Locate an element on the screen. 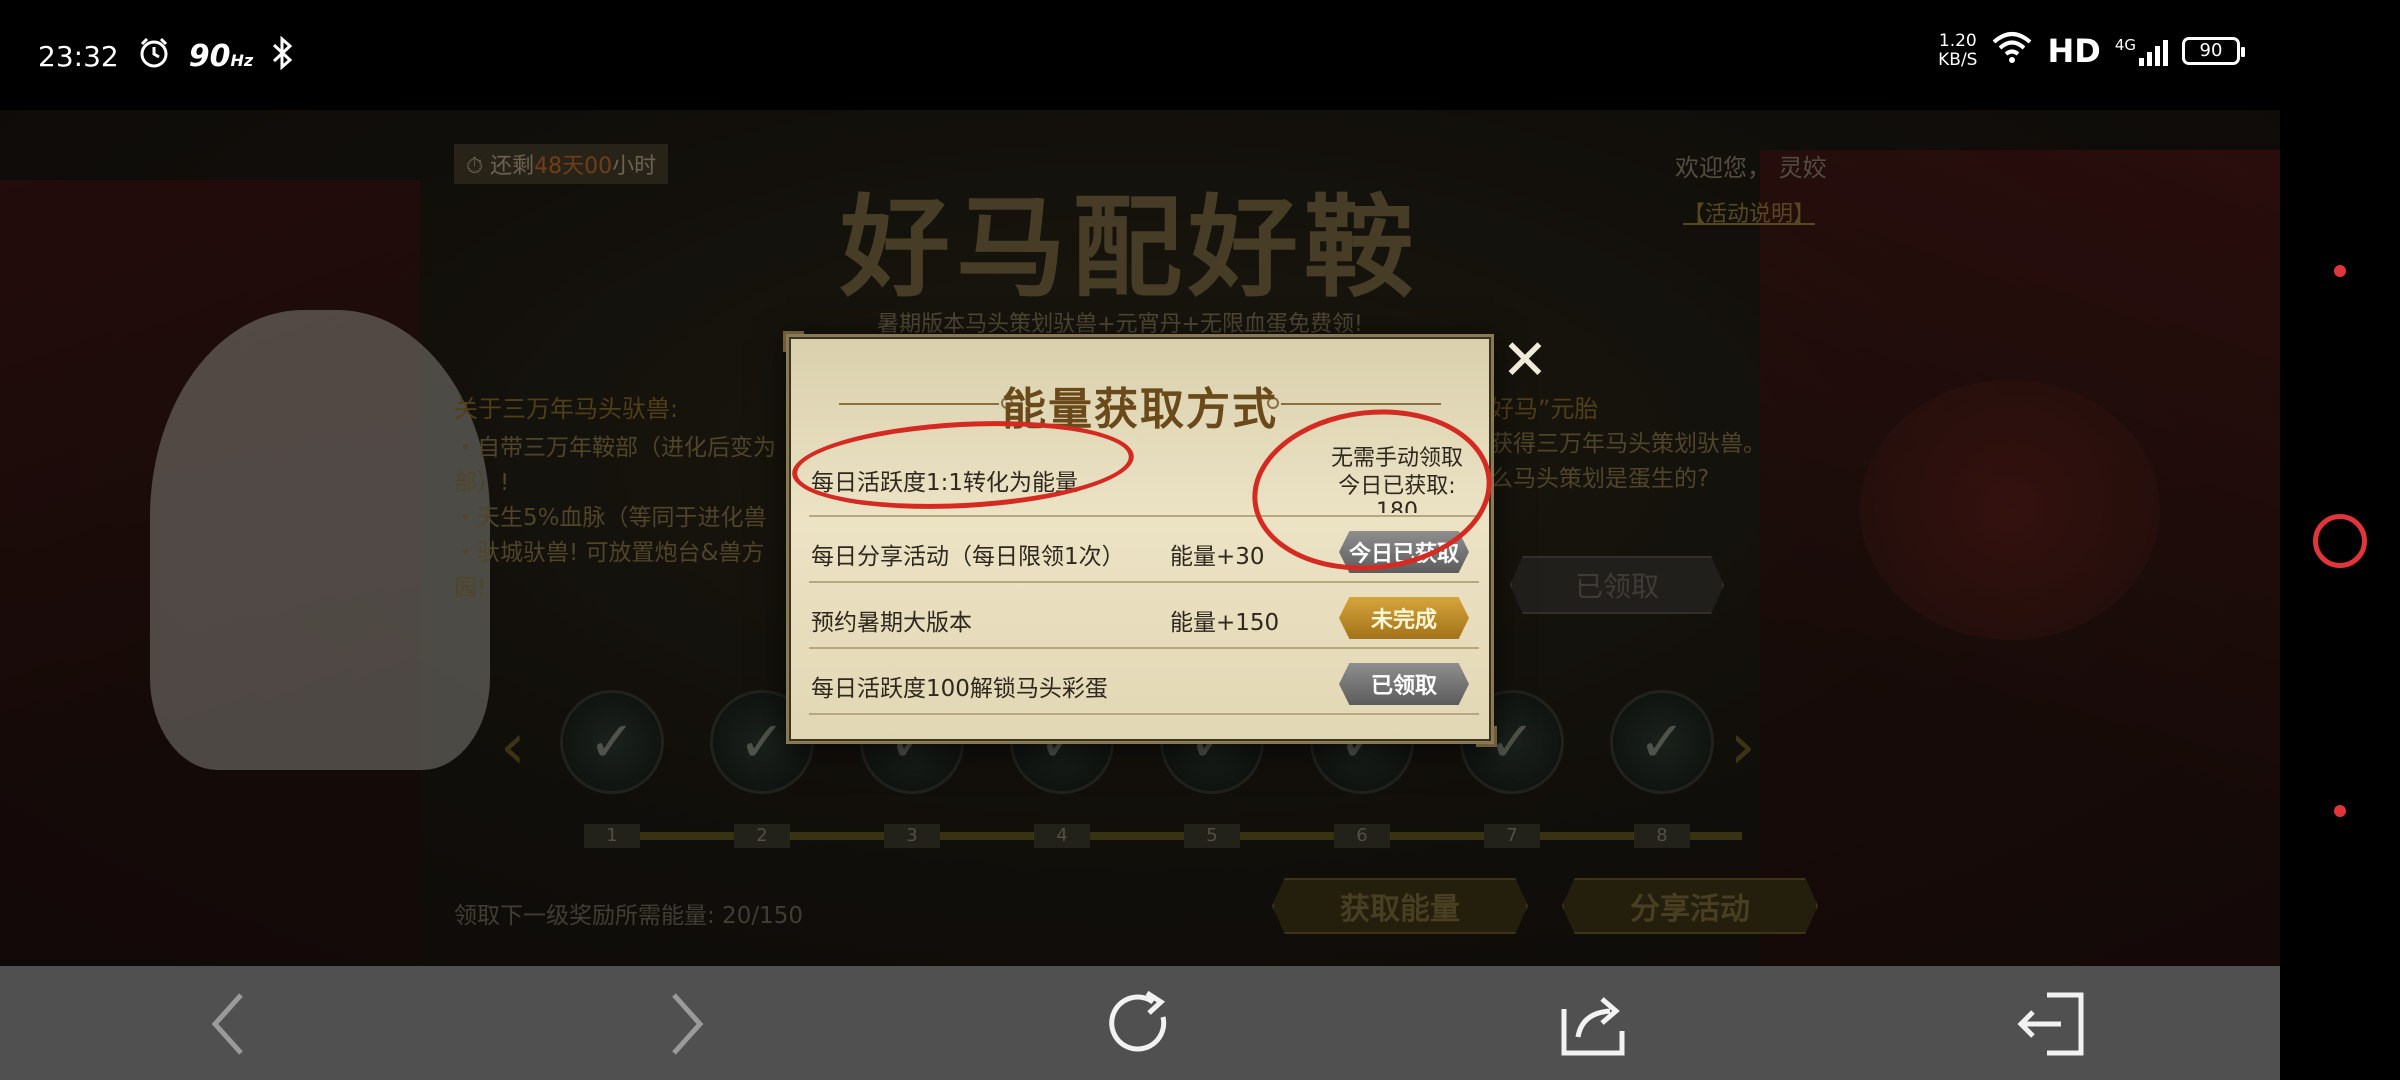 Image resolution: width=2400 pixels, height=1080 pixels. lore-right-title: 好马”元胎 is located at coordinates (1544, 409).